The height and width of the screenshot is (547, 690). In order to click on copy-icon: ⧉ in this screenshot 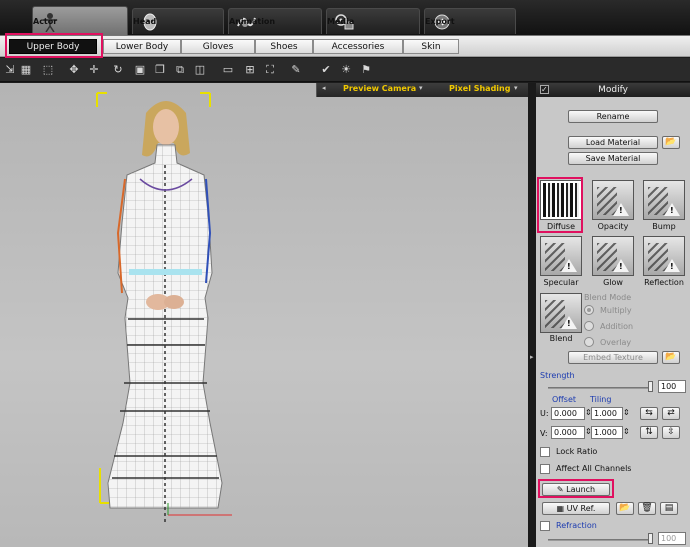, I will do `click(180, 70)`.